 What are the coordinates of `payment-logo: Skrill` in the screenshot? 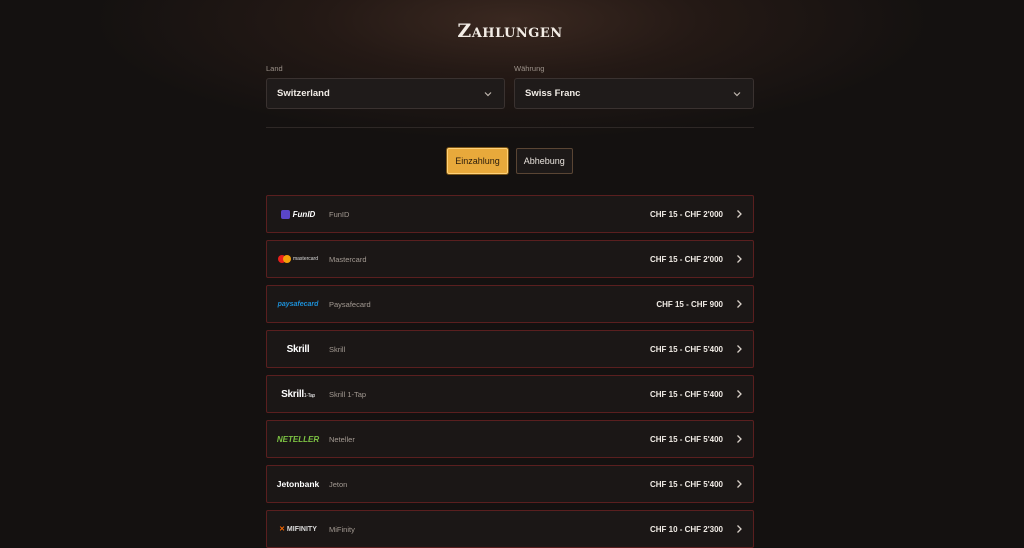 It's located at (298, 349).